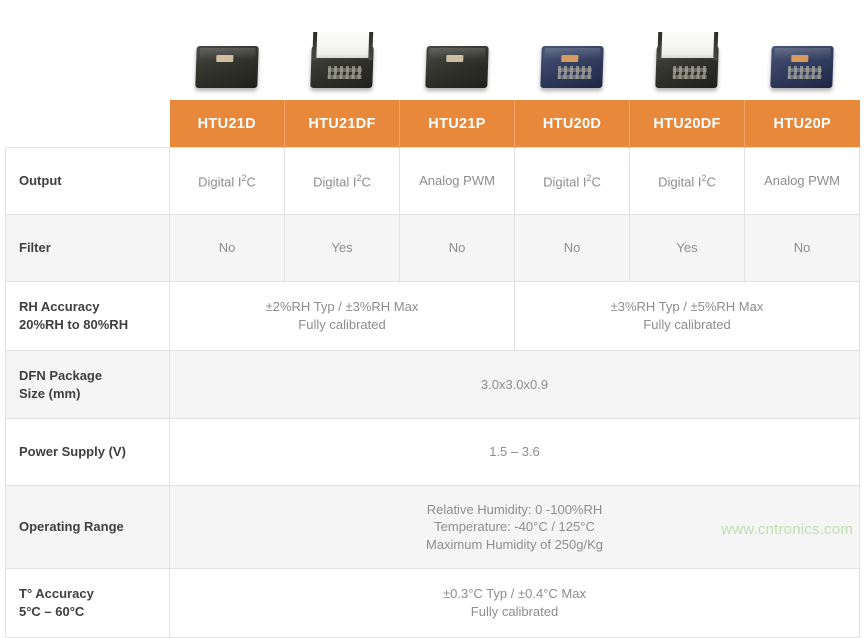 Image resolution: width=865 pixels, height=638 pixels. I want to click on cell-output-htu20df: Digital I2C, so click(687, 181).